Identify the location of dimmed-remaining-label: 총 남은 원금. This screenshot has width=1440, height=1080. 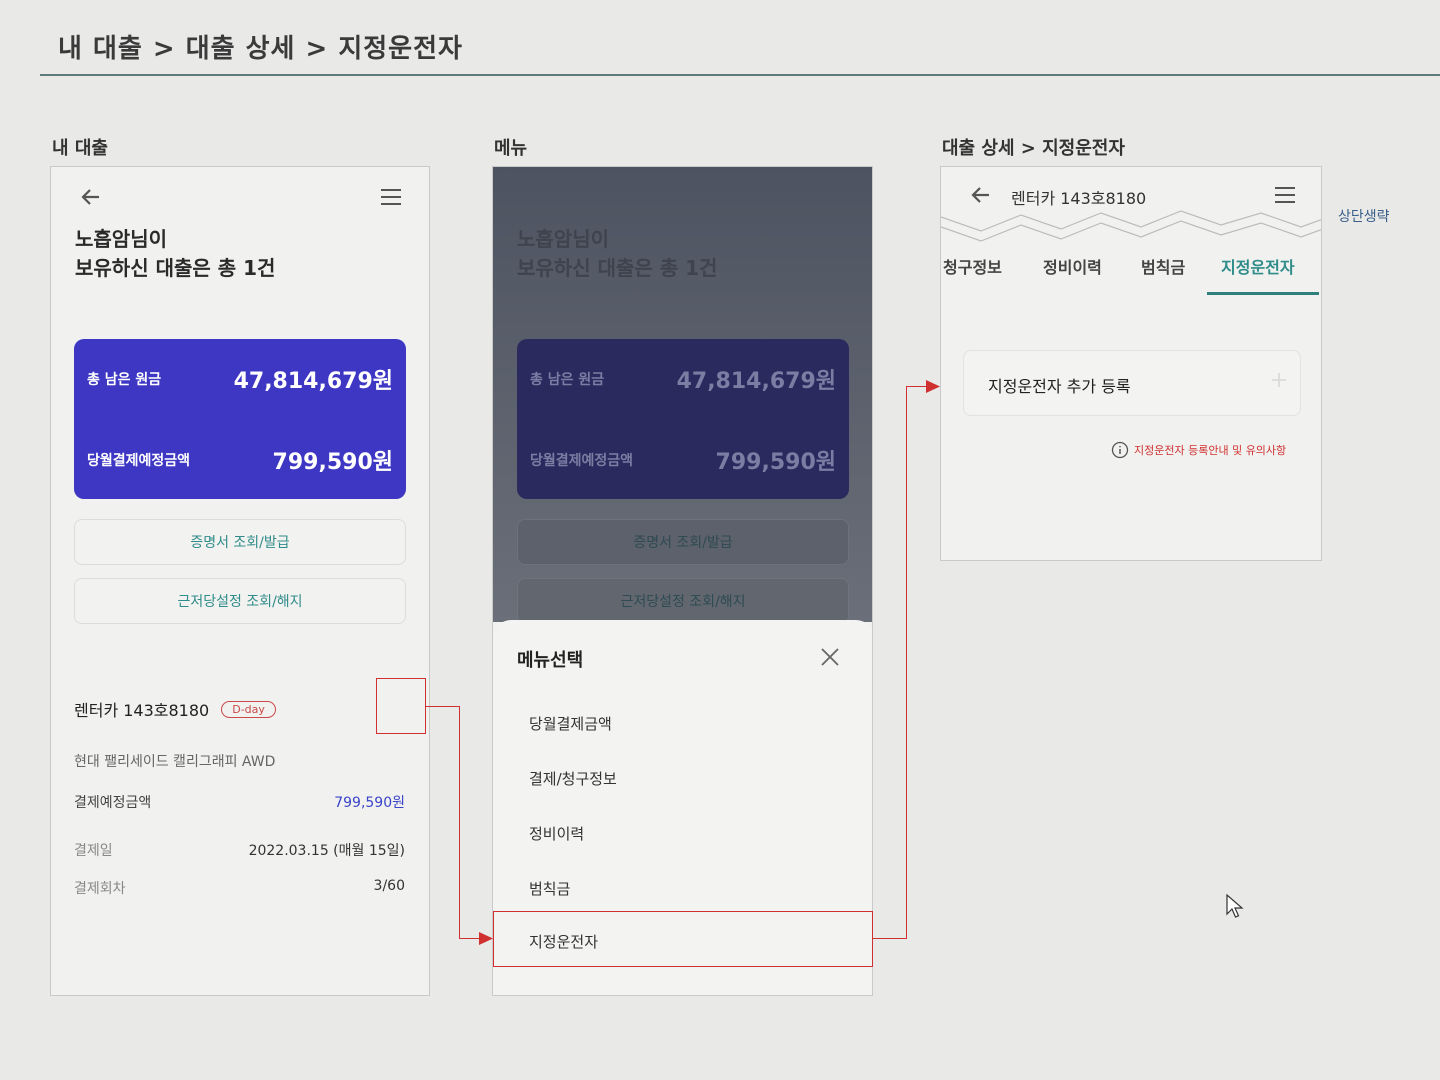
(567, 380).